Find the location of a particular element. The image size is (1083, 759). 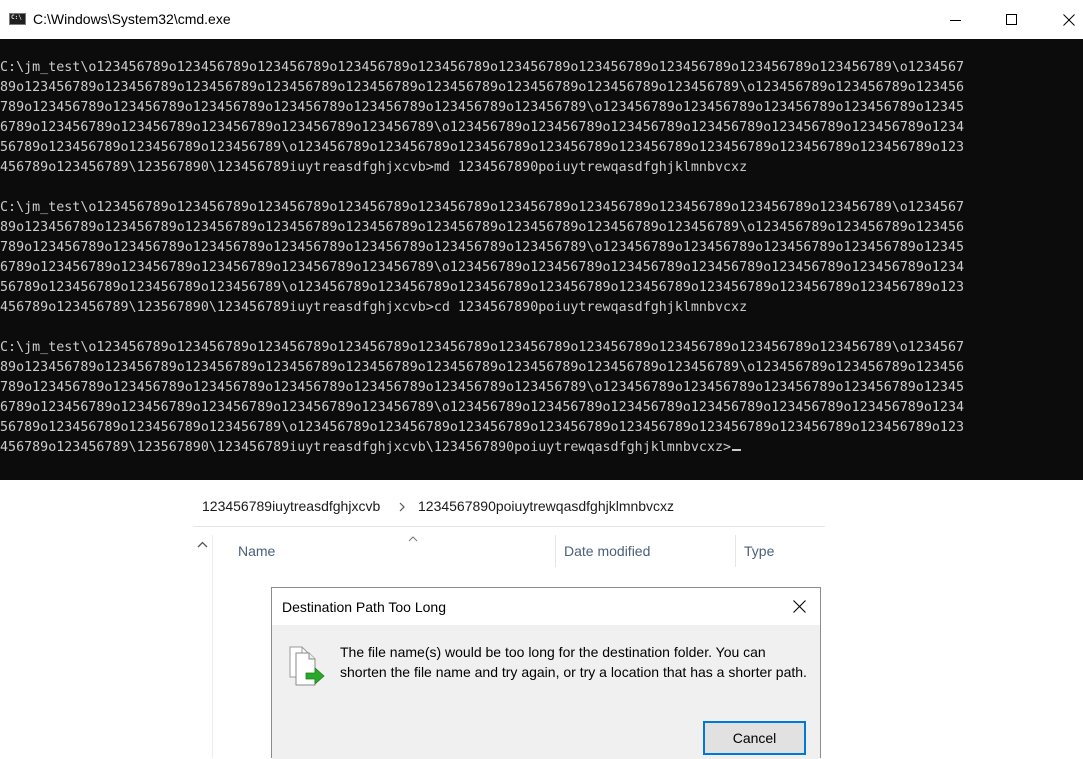

maximize-icon is located at coordinates (1011, 19).